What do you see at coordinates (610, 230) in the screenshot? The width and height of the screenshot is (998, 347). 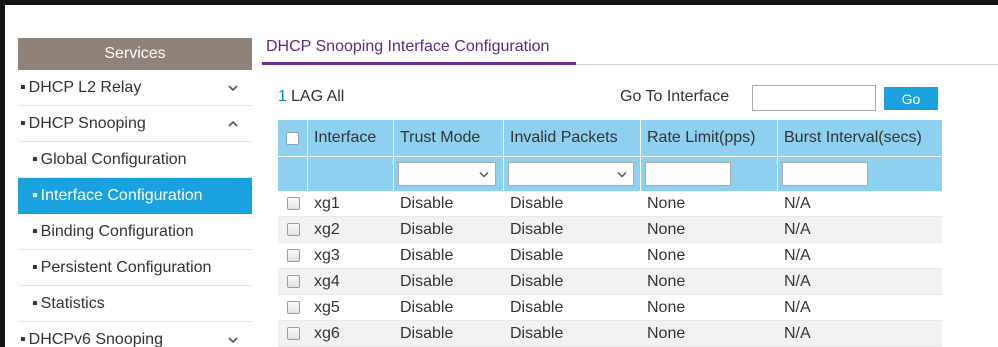 I see `table-row: xg2 Disable Disable None N/A` at bounding box center [610, 230].